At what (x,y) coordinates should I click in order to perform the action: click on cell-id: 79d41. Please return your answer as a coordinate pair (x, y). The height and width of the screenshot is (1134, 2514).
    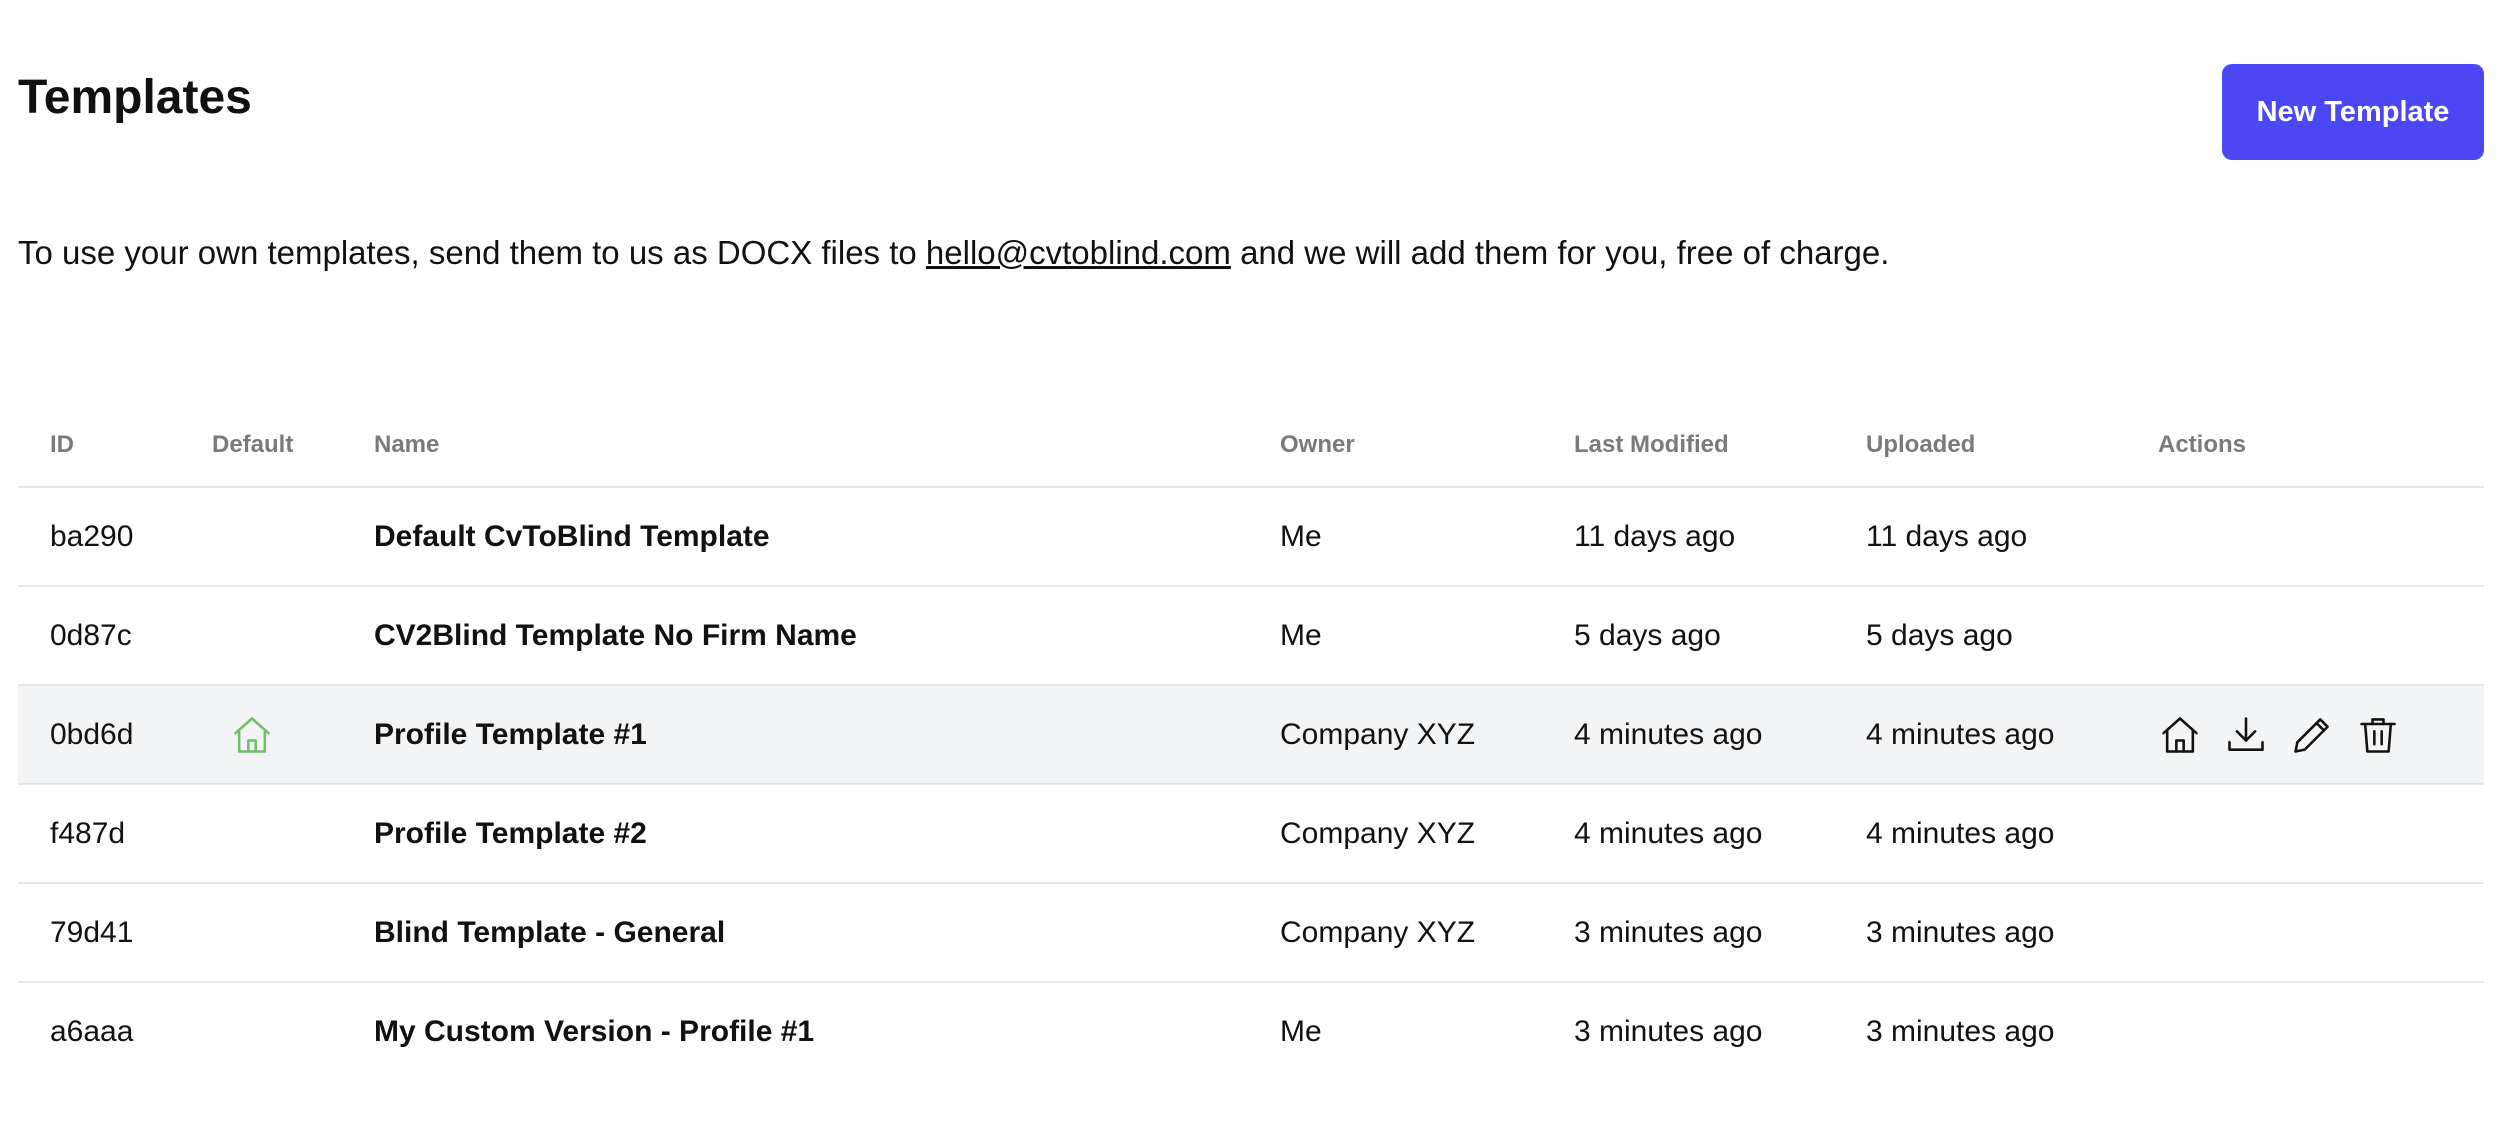
    Looking at the image, I should click on (92, 932).